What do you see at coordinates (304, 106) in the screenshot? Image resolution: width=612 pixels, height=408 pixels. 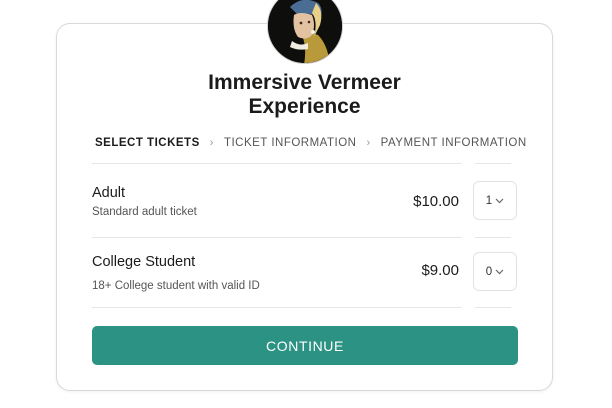 I see `event-title-line2: Experience` at bounding box center [304, 106].